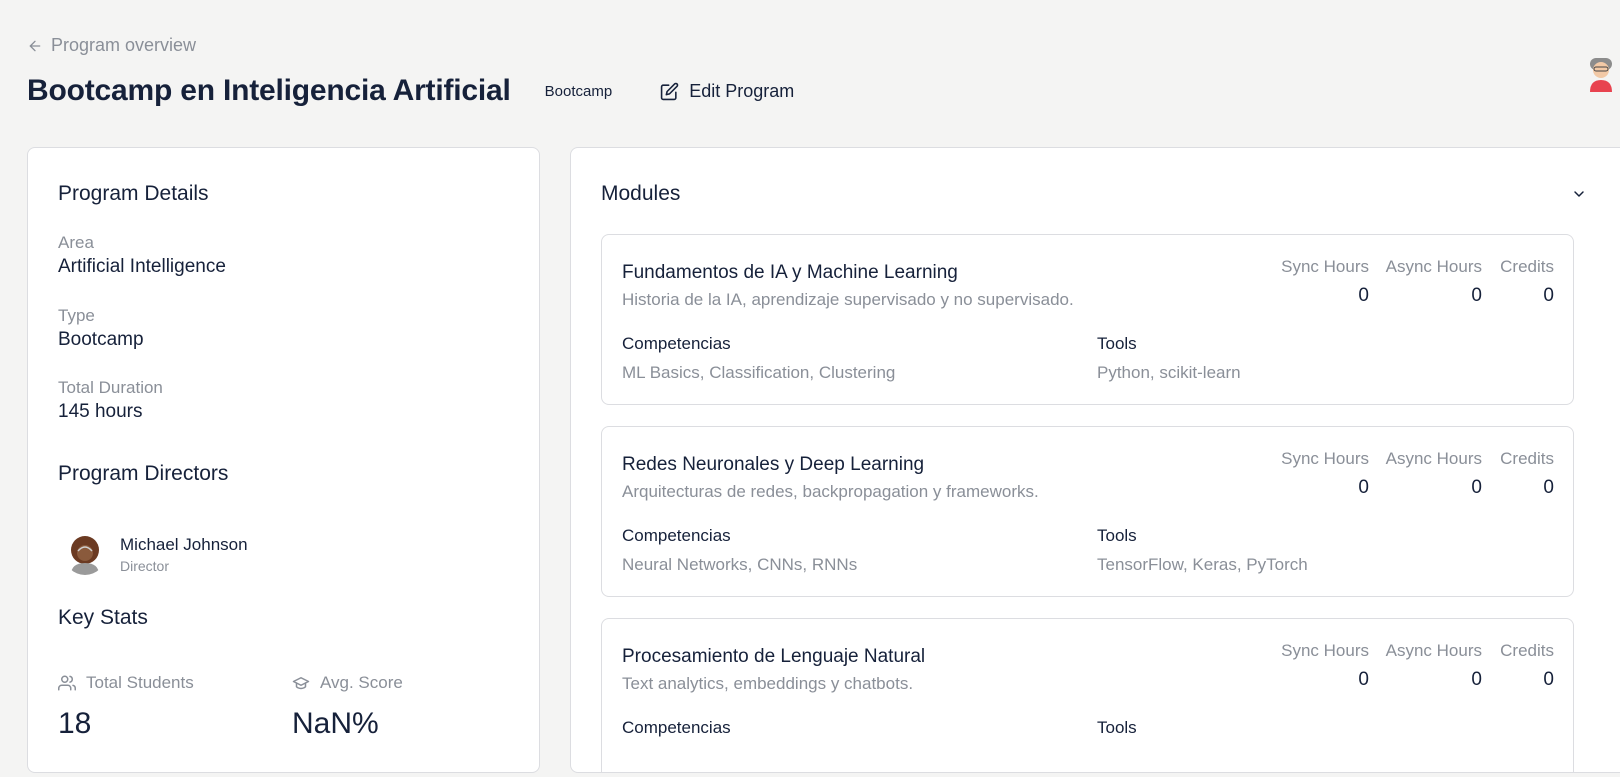 This screenshot has height=777, width=1620. What do you see at coordinates (669, 91) in the screenshot?
I see `edit-icon` at bounding box center [669, 91].